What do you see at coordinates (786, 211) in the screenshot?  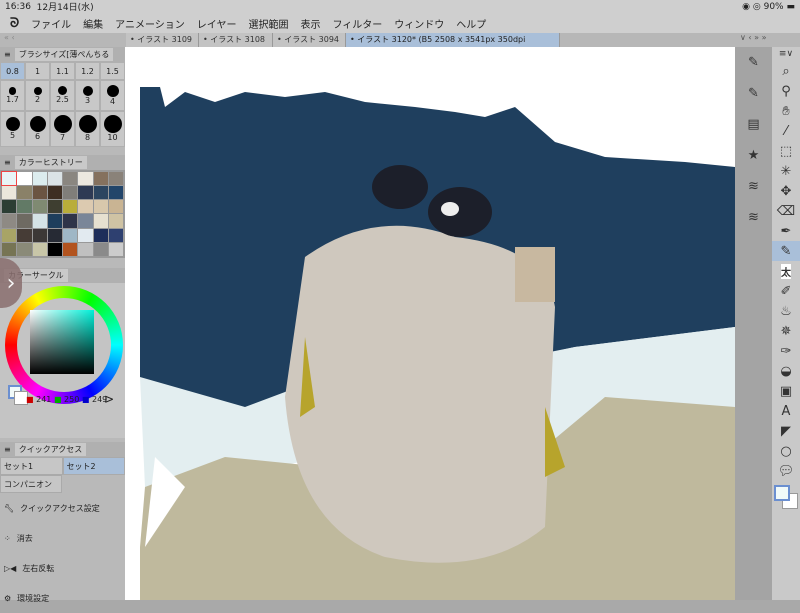 I see `eraser-tool-icon: ⌫` at bounding box center [786, 211].